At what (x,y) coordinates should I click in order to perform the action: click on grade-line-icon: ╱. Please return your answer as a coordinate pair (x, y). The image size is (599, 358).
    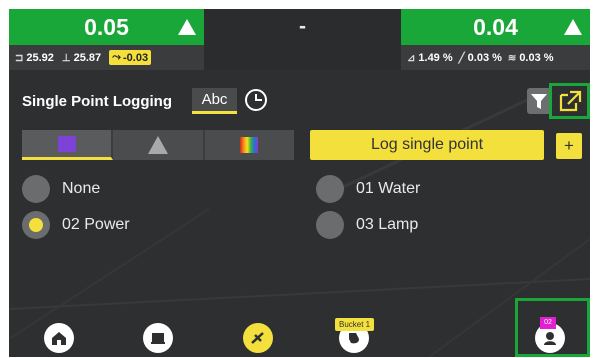
    Looking at the image, I should click on (461, 58).